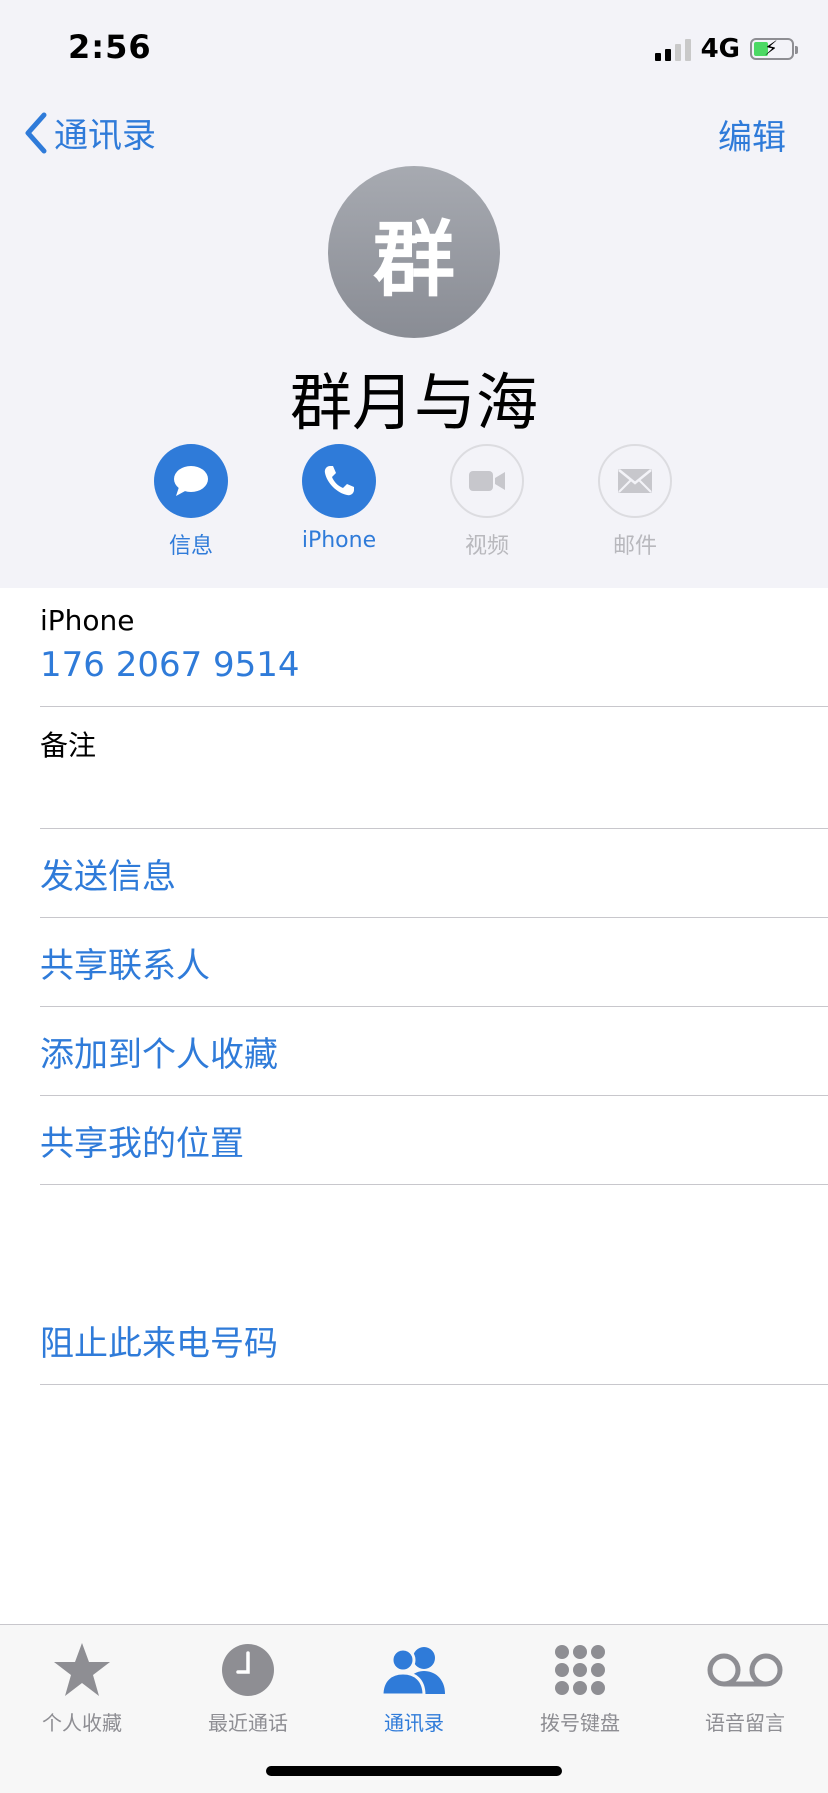  What do you see at coordinates (248, 1723) in the screenshot?
I see `tab-recents-label: 最近通话` at bounding box center [248, 1723].